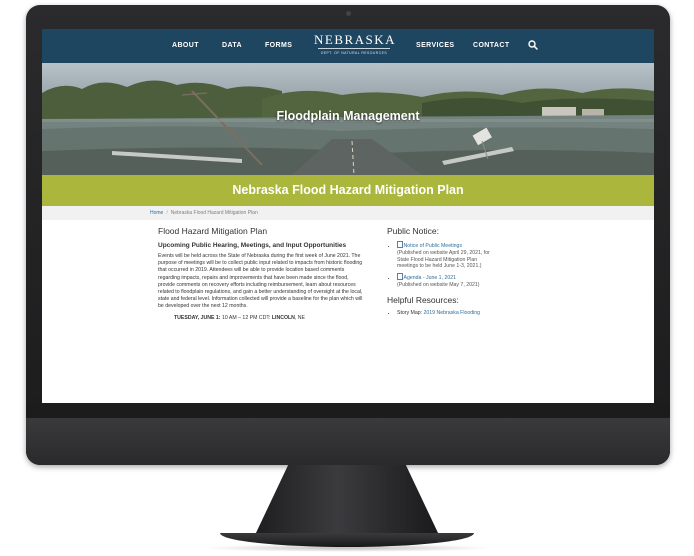  I want to click on nebraska-logo: NEBRASKA DEPT. OF NATURAL RESOURCES, so click(355, 45).